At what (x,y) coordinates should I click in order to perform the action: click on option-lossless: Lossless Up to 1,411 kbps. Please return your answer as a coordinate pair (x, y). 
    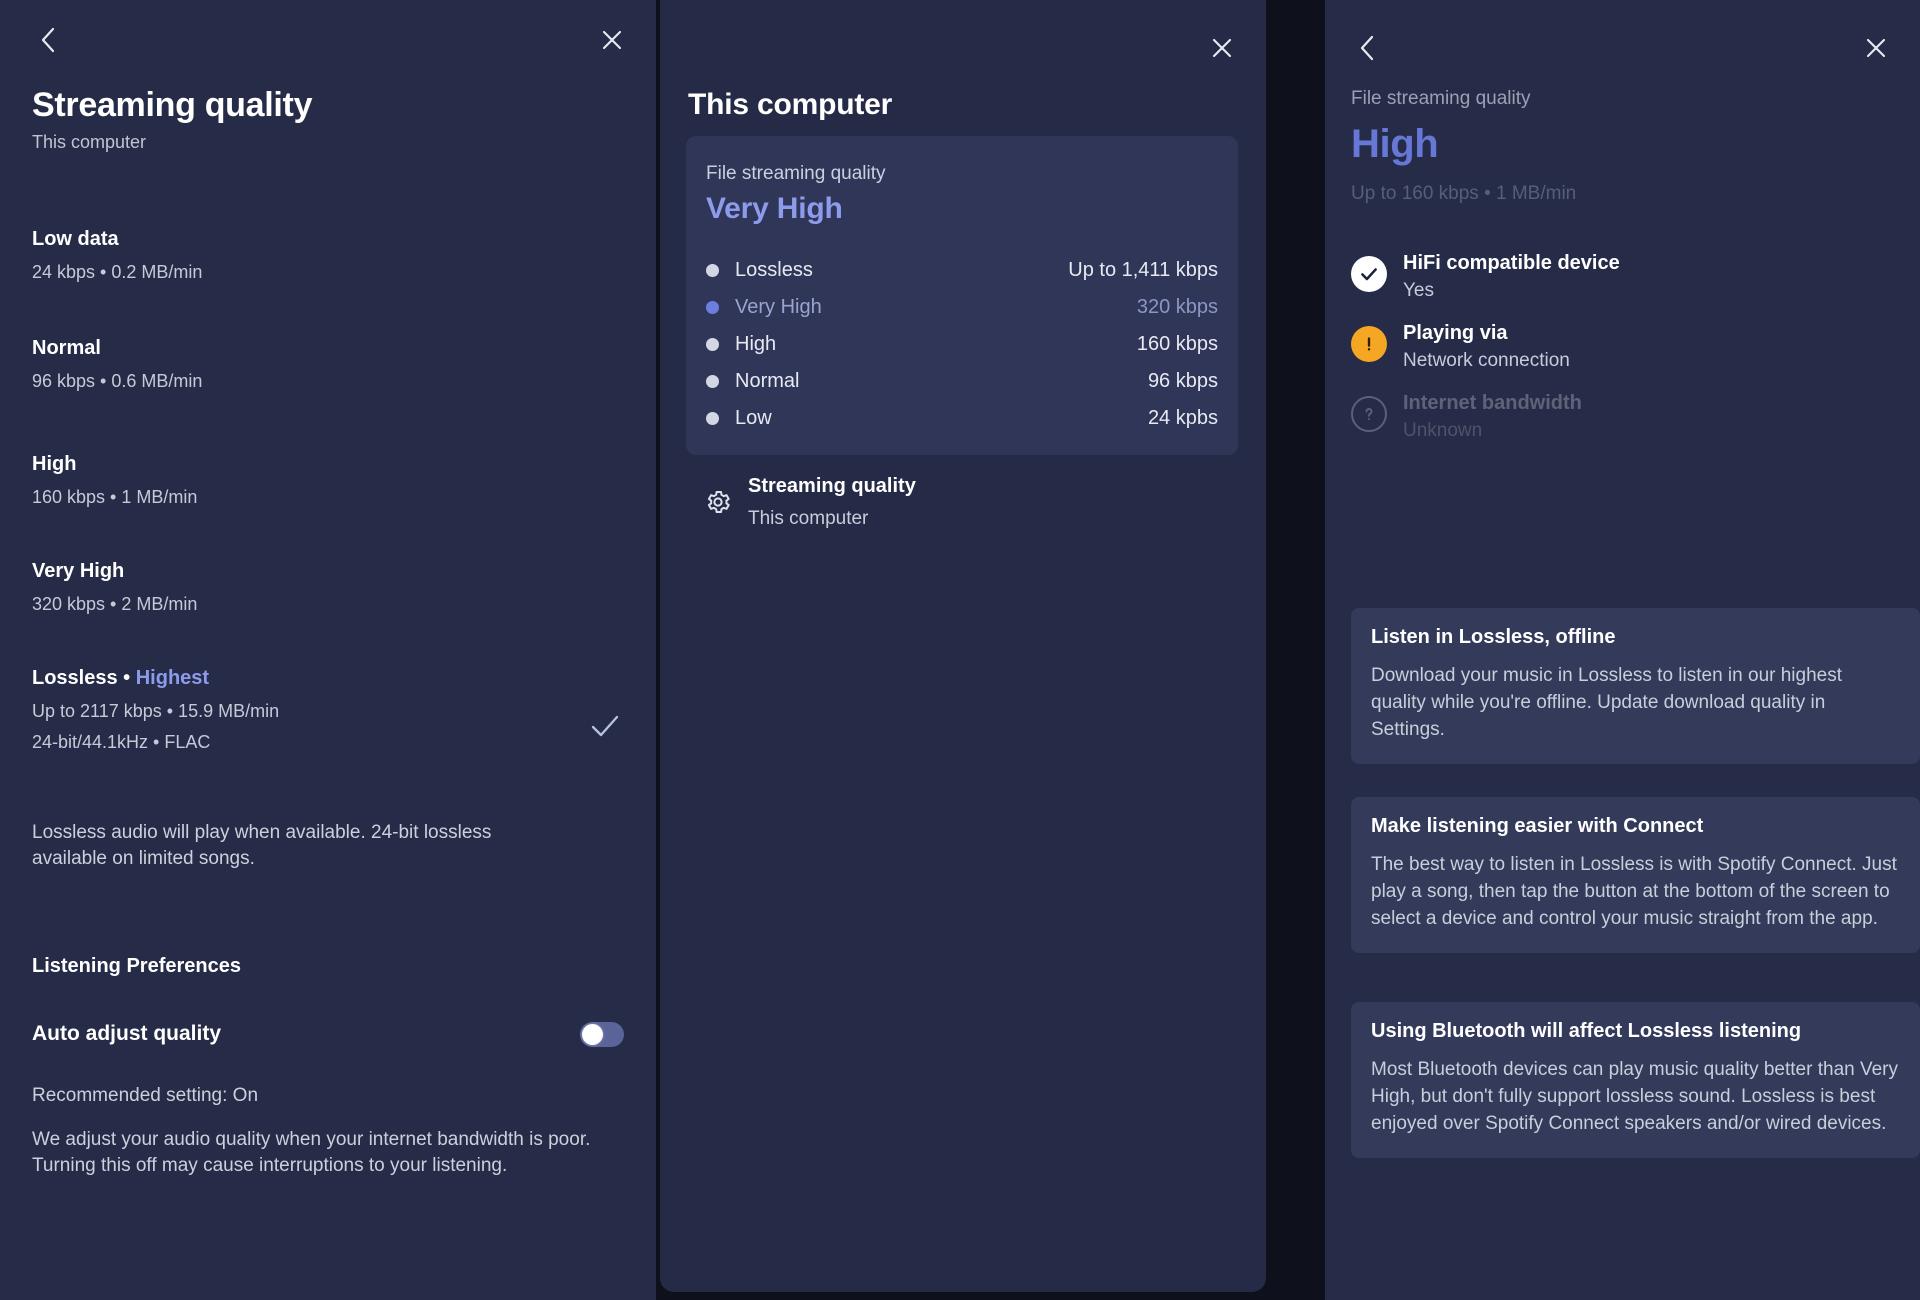
    Looking at the image, I should click on (962, 270).